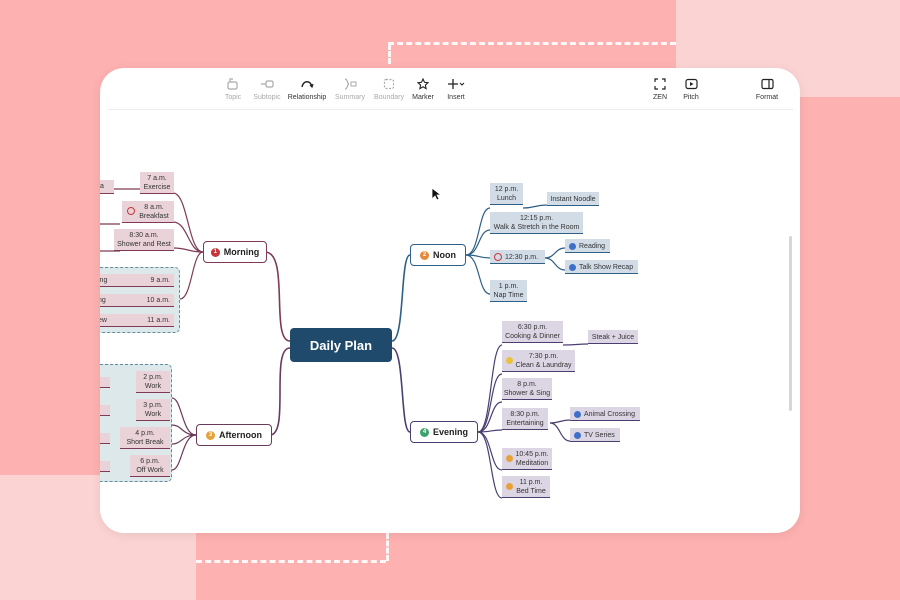 The image size is (900, 600). Describe the element at coordinates (210, 435) in the screenshot. I see `priority-3-icon: 3` at that location.